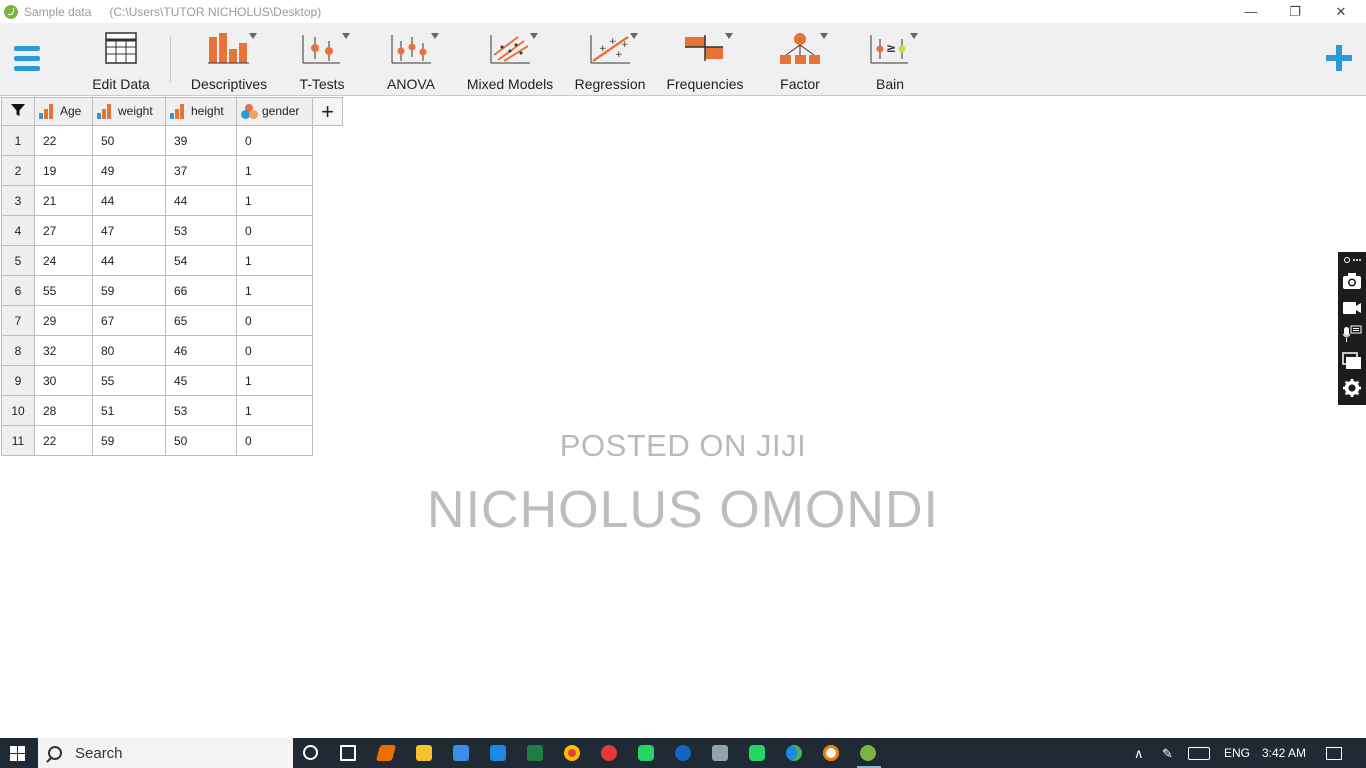 The height and width of the screenshot is (768, 1366). Describe the element at coordinates (1284, 753) in the screenshot. I see `clock: 3:42 AM` at that location.